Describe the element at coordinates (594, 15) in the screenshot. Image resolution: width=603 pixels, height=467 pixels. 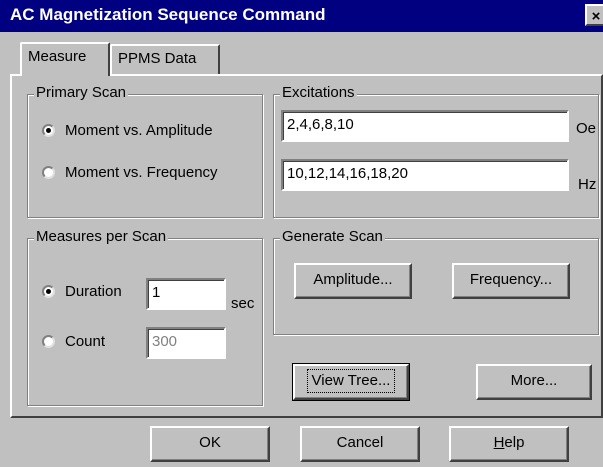
I see `close-icon: ×` at that location.